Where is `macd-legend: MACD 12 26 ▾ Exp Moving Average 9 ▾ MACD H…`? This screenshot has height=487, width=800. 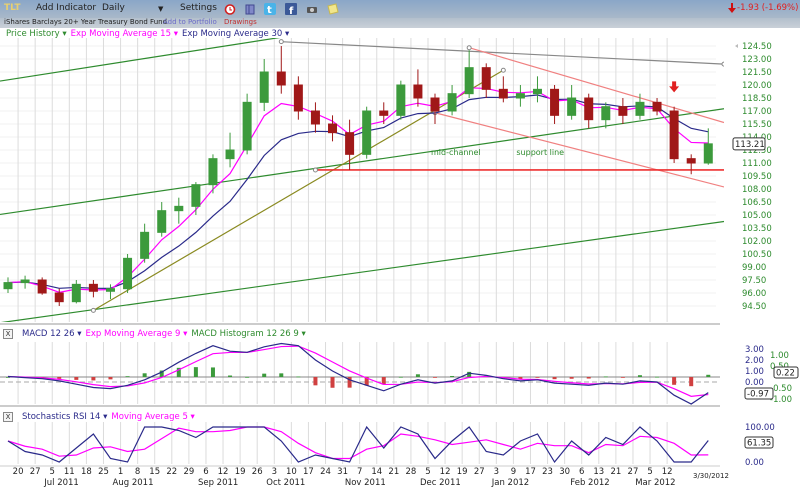 macd-legend: MACD 12 26 ▾ Exp Moving Average 9 ▾ MACD H… is located at coordinates (166, 334).